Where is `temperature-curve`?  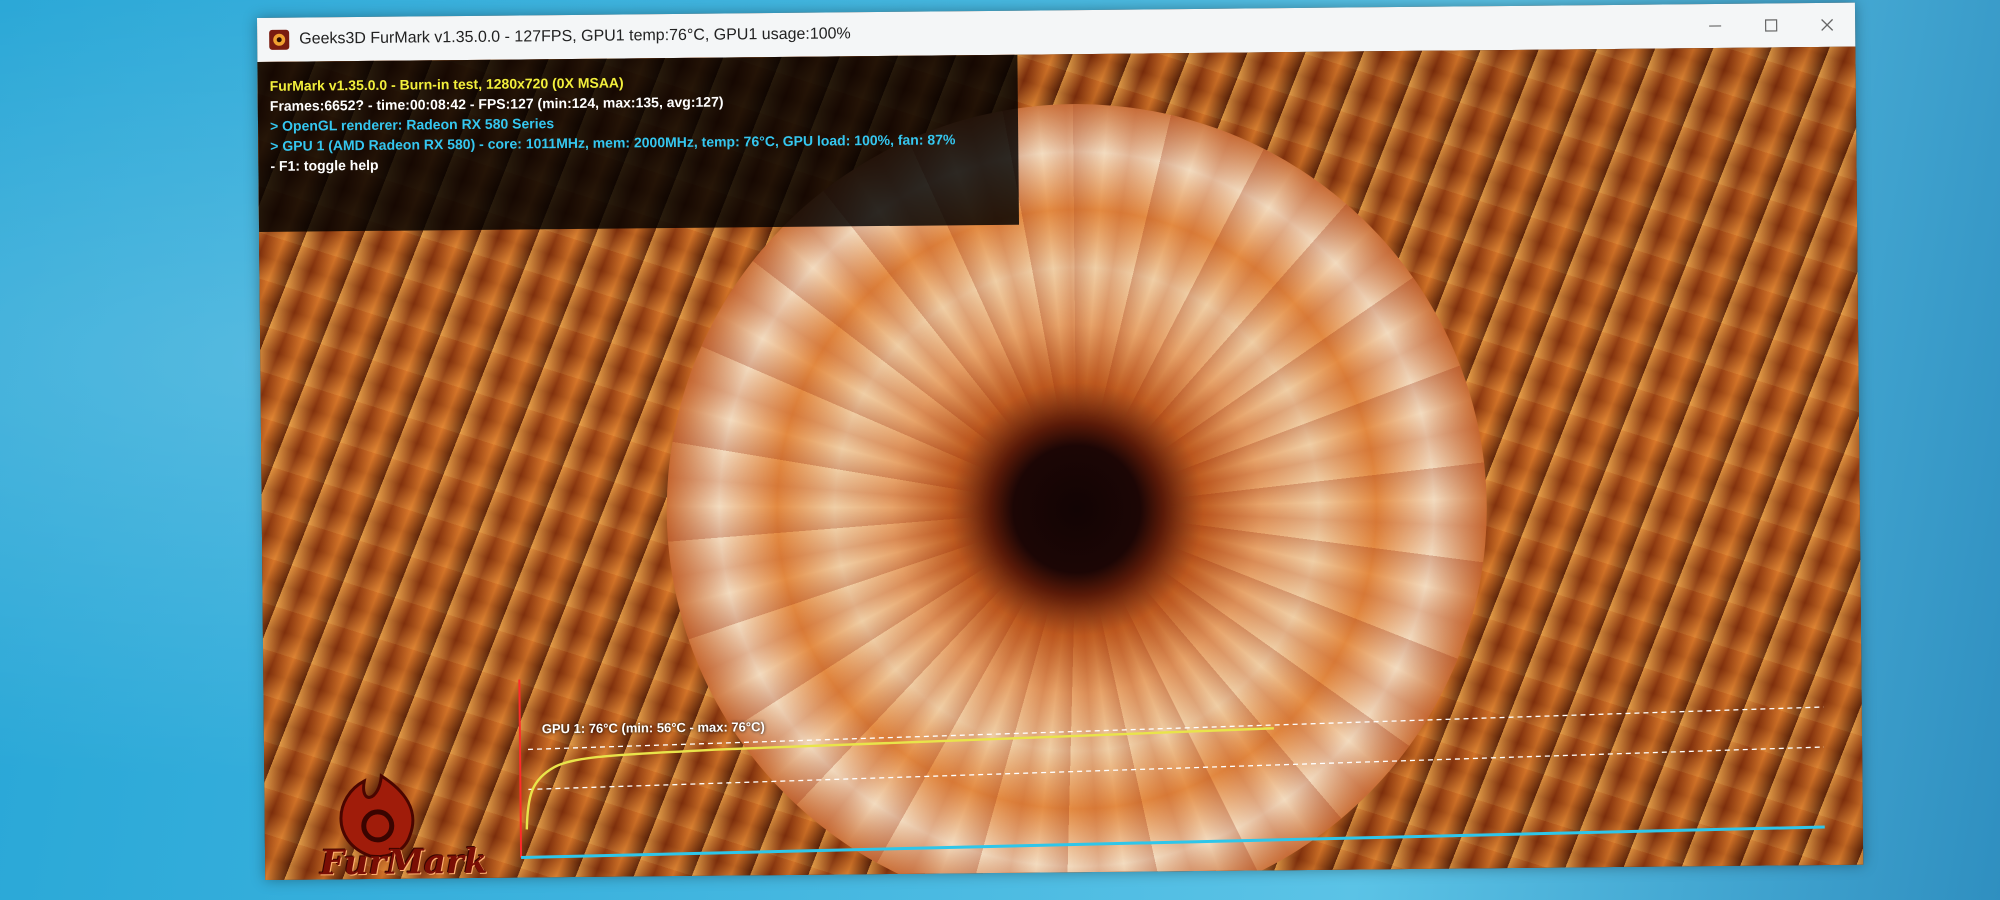
temperature-curve is located at coordinates (899, 778).